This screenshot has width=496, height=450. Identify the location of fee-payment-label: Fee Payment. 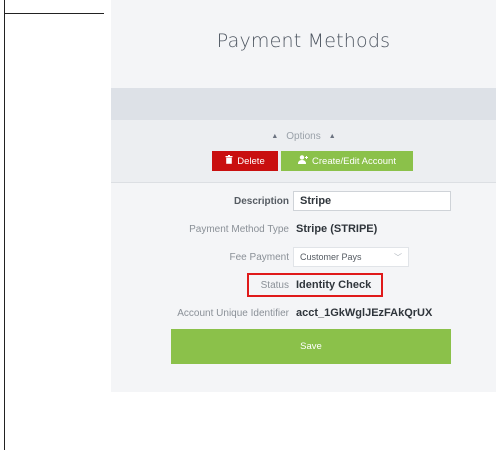
(259, 257).